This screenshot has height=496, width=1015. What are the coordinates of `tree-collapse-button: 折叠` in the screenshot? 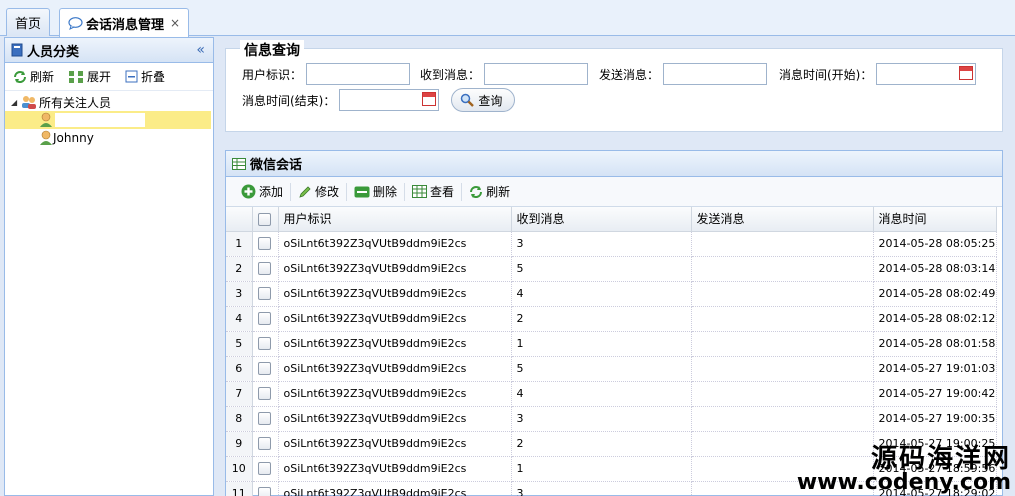 It's located at (145, 76).